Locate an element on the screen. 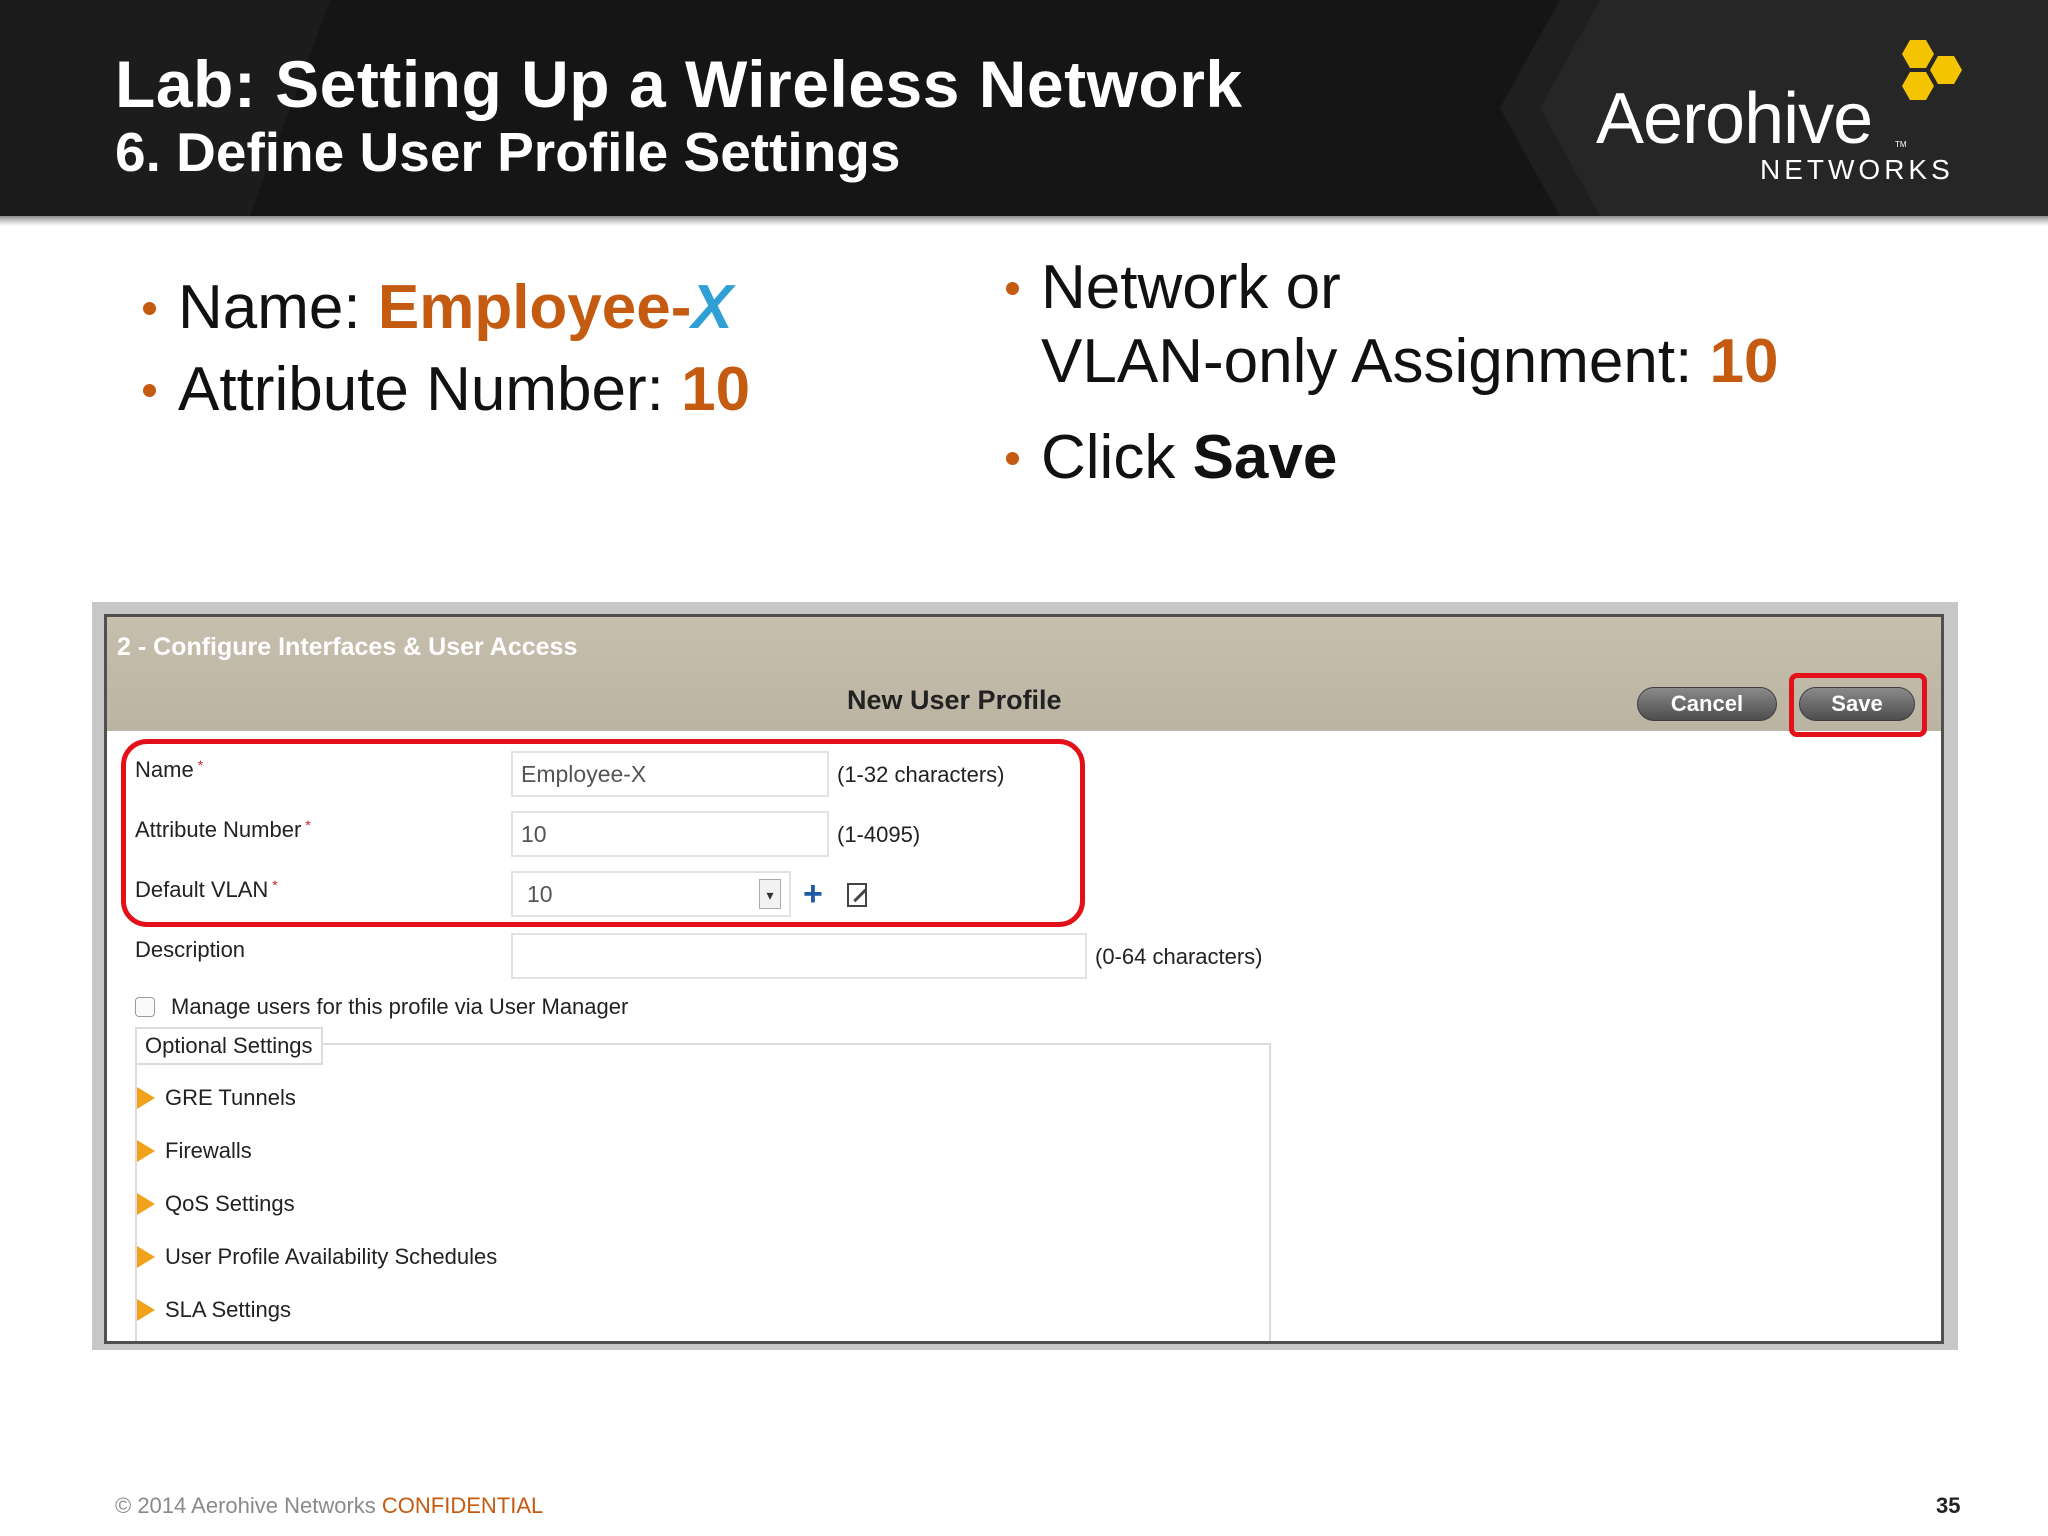 Image resolution: width=2048 pixels, height=1536 pixels. save-highlight-box is located at coordinates (1858, 705).